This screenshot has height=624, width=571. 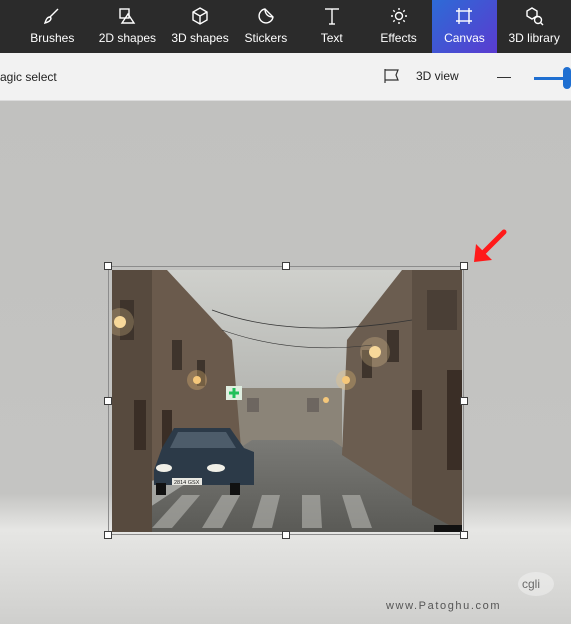 What do you see at coordinates (200, 26) in the screenshot?
I see `3d-shapes-tool: 3D shapes` at bounding box center [200, 26].